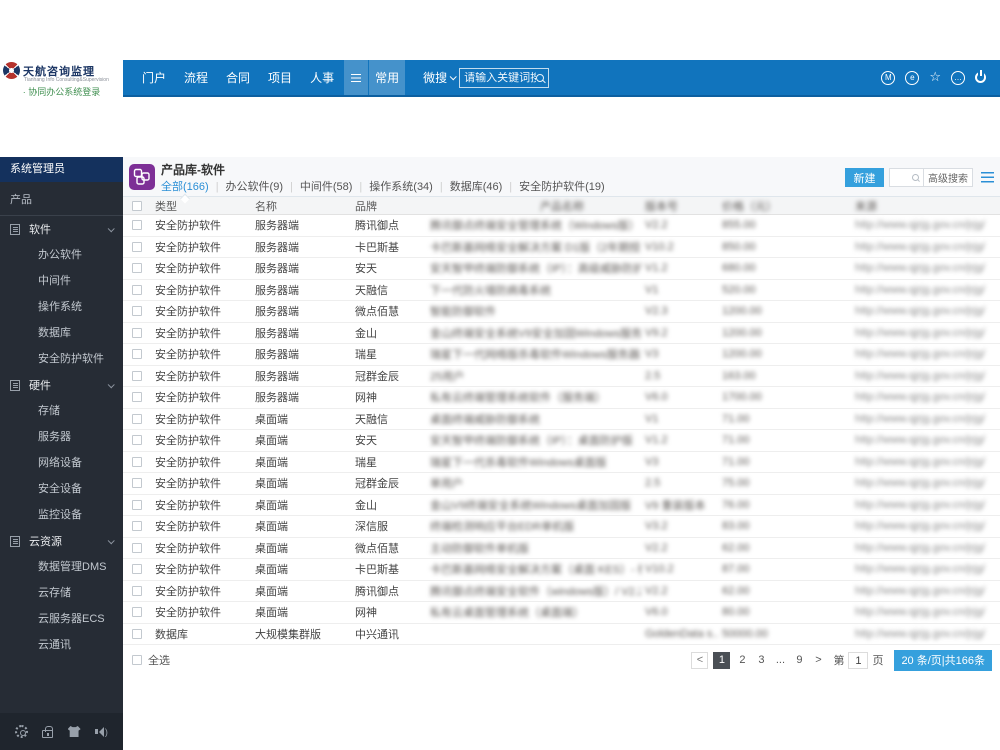 The width and height of the screenshot is (1000, 750). Describe the element at coordinates (888, 77) in the screenshot. I see `messenger-m-icon: M` at that location.